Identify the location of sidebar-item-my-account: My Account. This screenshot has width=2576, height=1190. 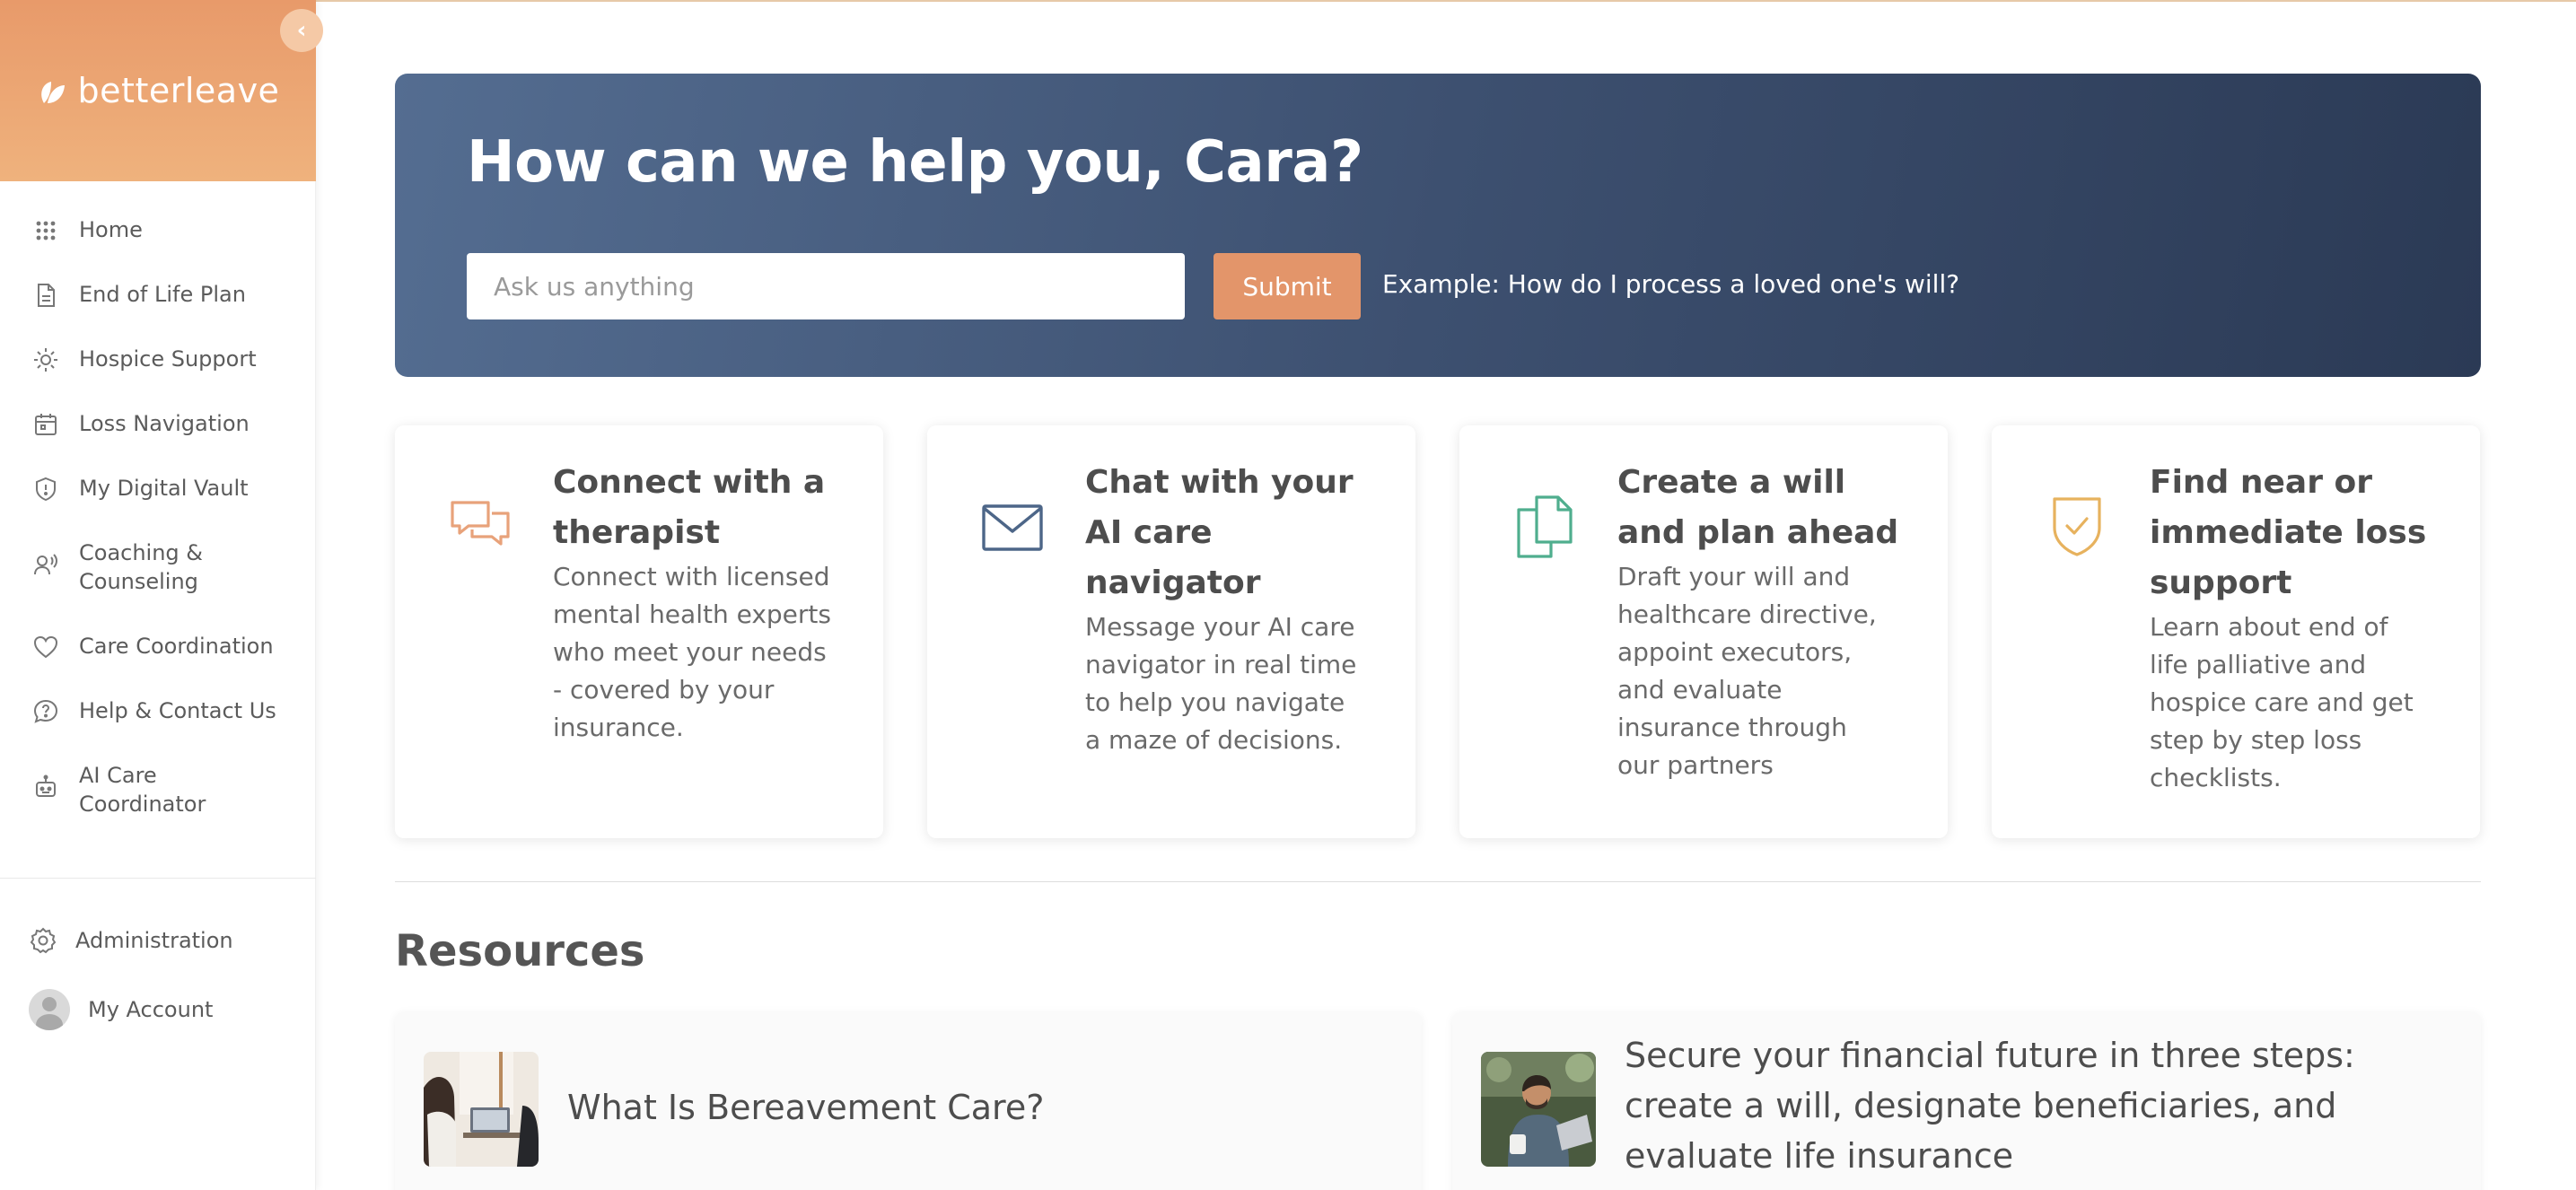
(121, 1010).